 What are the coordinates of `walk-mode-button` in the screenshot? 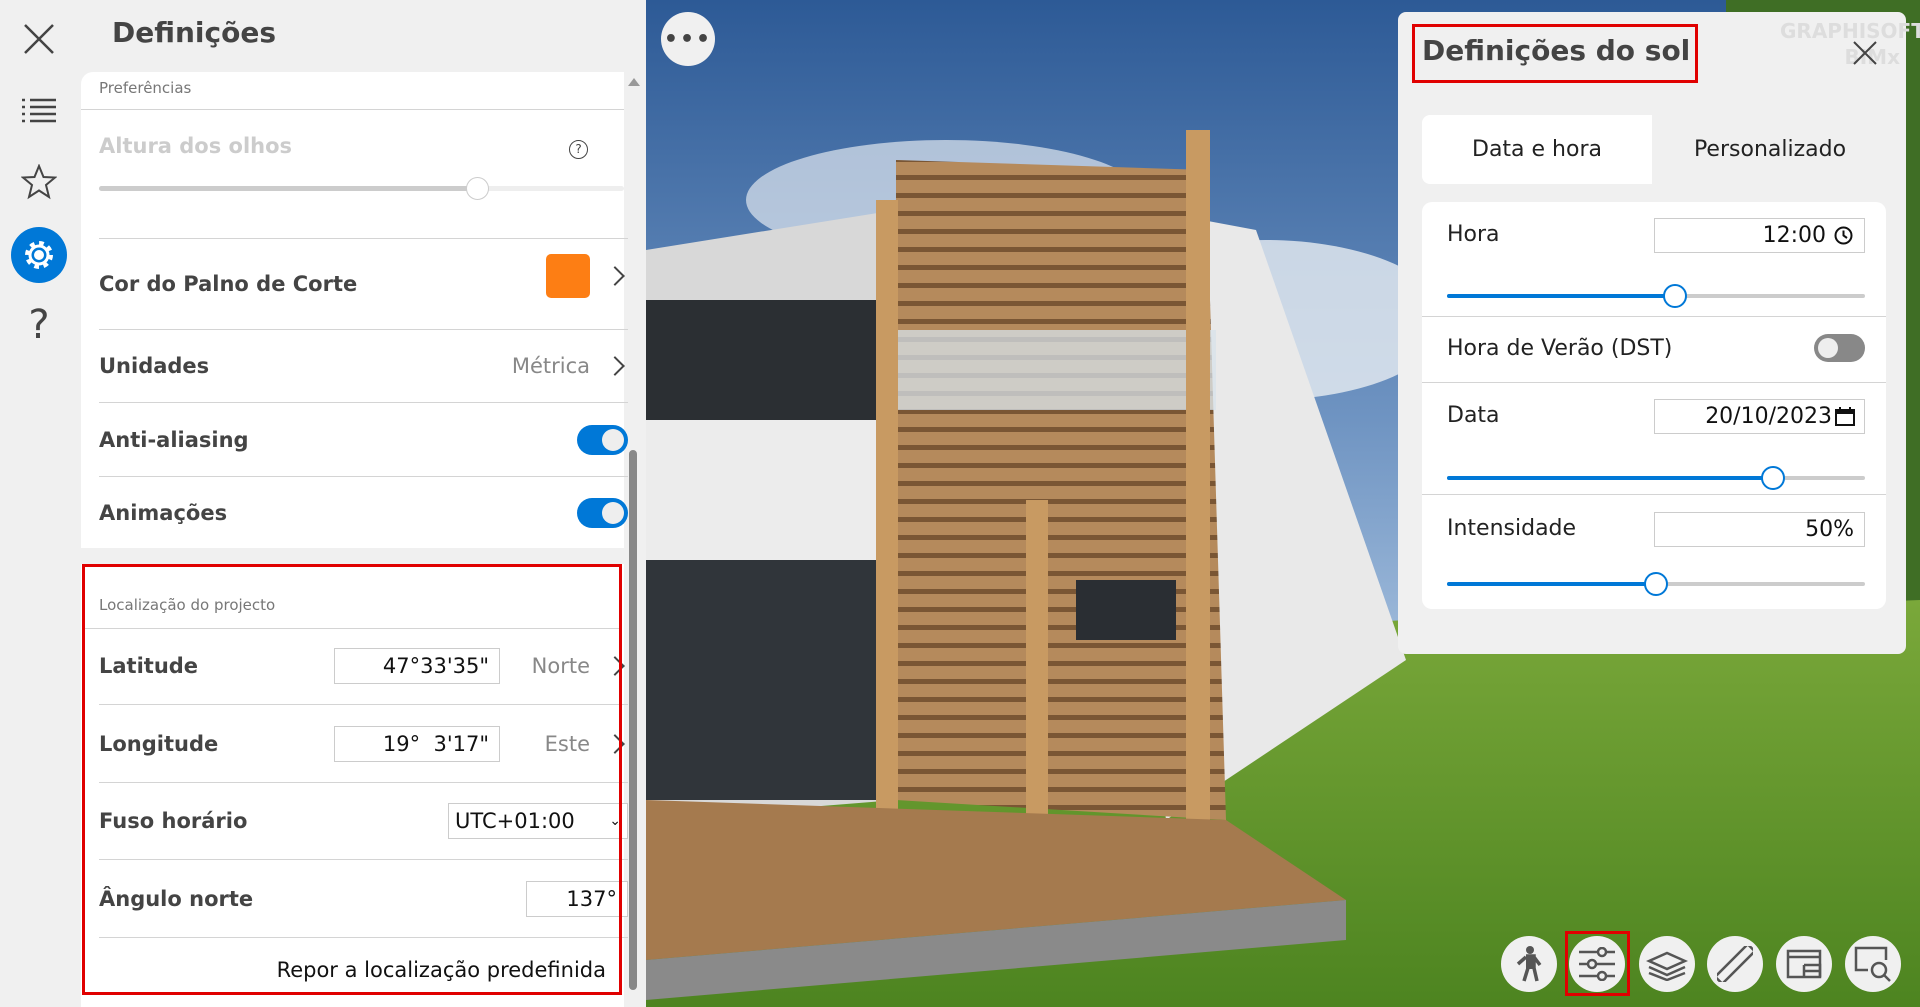 It's located at (1529, 964).